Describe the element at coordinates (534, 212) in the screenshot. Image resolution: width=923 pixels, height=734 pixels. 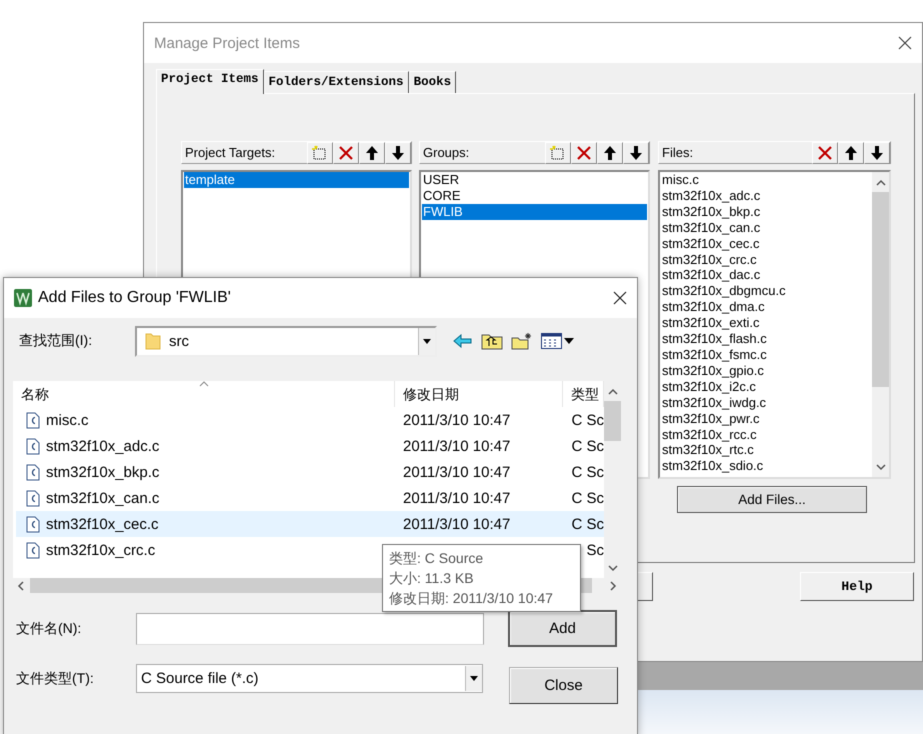
I see `list-item: FWLIB` at that location.